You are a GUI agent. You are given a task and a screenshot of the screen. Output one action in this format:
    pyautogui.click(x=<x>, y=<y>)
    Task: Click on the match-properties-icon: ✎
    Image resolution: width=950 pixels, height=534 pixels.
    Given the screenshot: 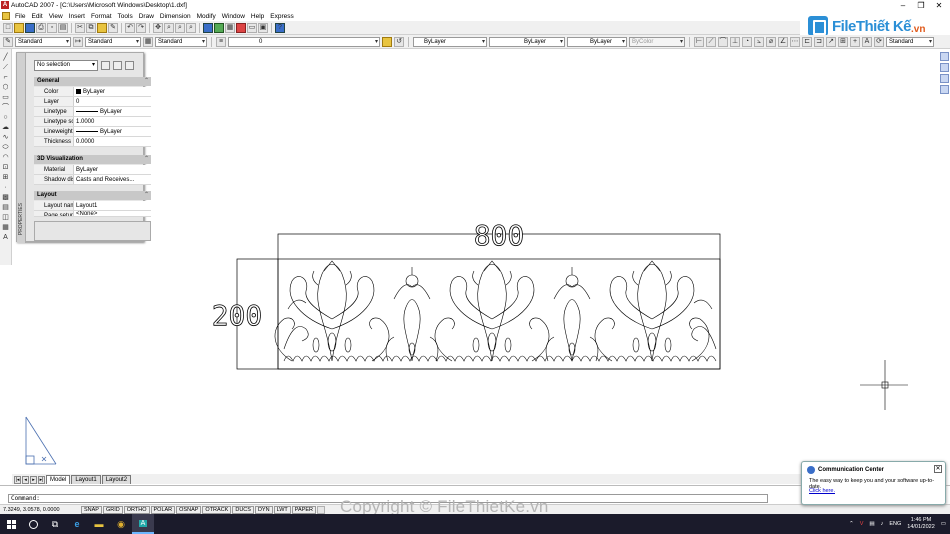 What is the action you would take?
    pyautogui.click(x=113, y=27)
    